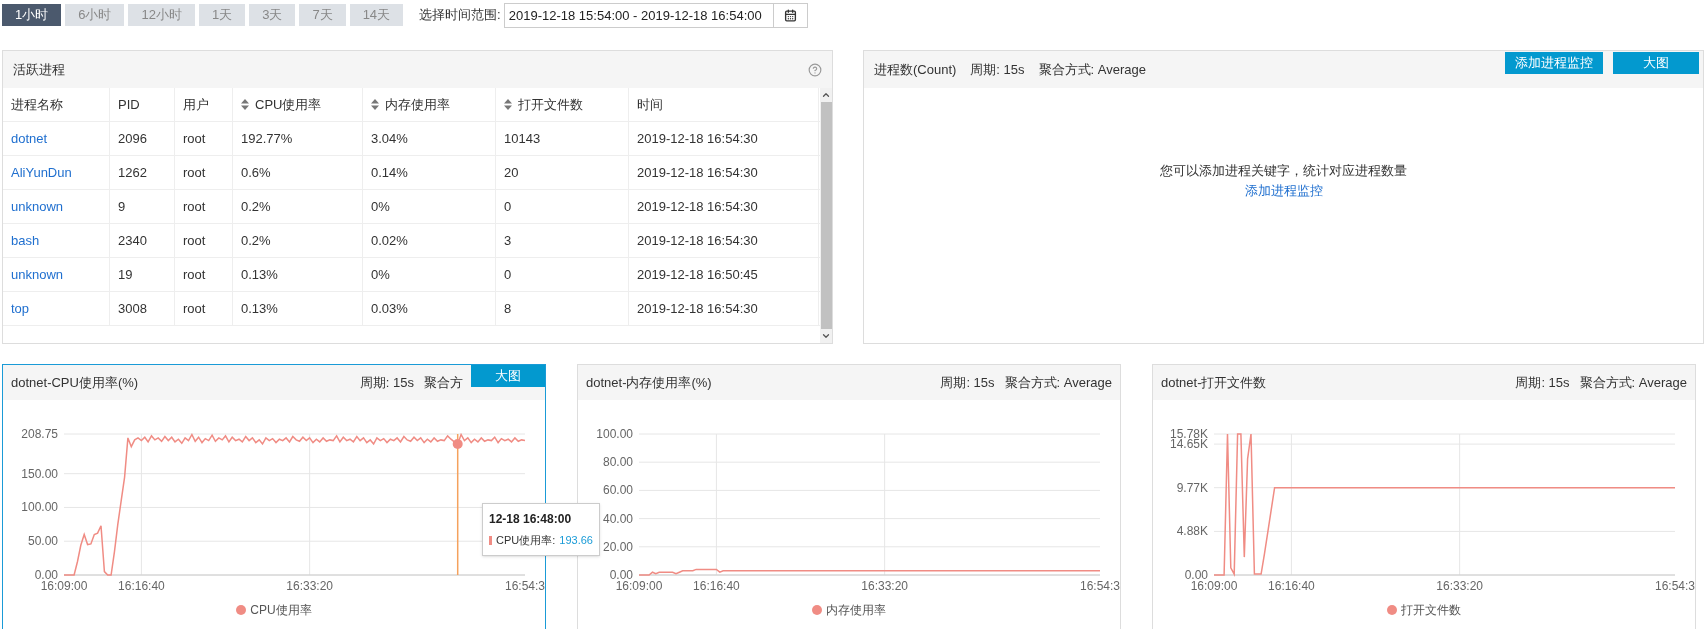  What do you see at coordinates (550, 104) in the screenshot?
I see `column-header: 打开文件数` at bounding box center [550, 104].